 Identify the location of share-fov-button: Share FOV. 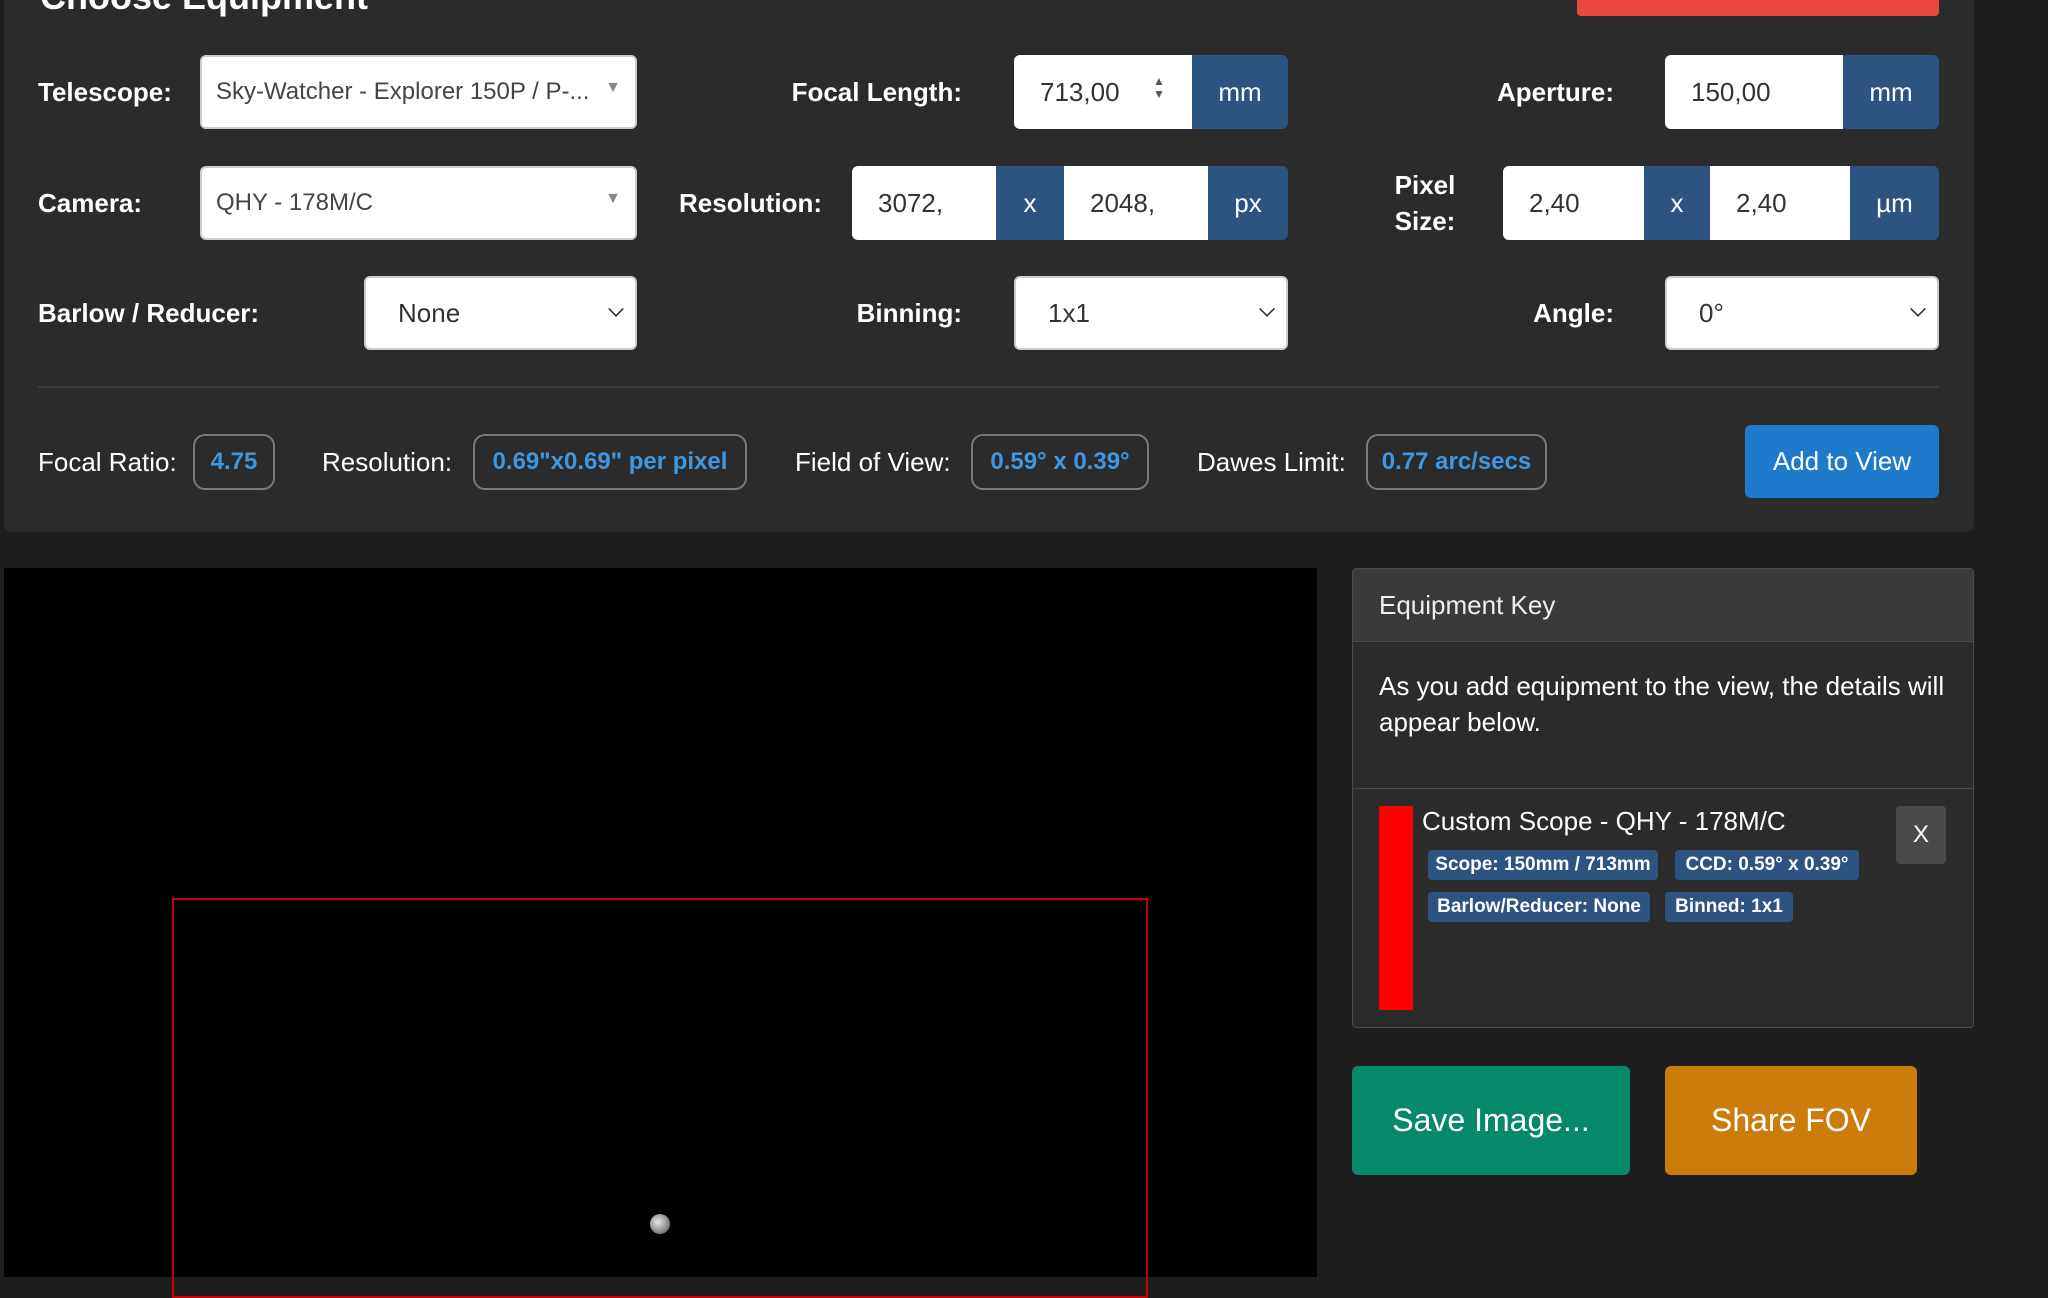
(1791, 1120).